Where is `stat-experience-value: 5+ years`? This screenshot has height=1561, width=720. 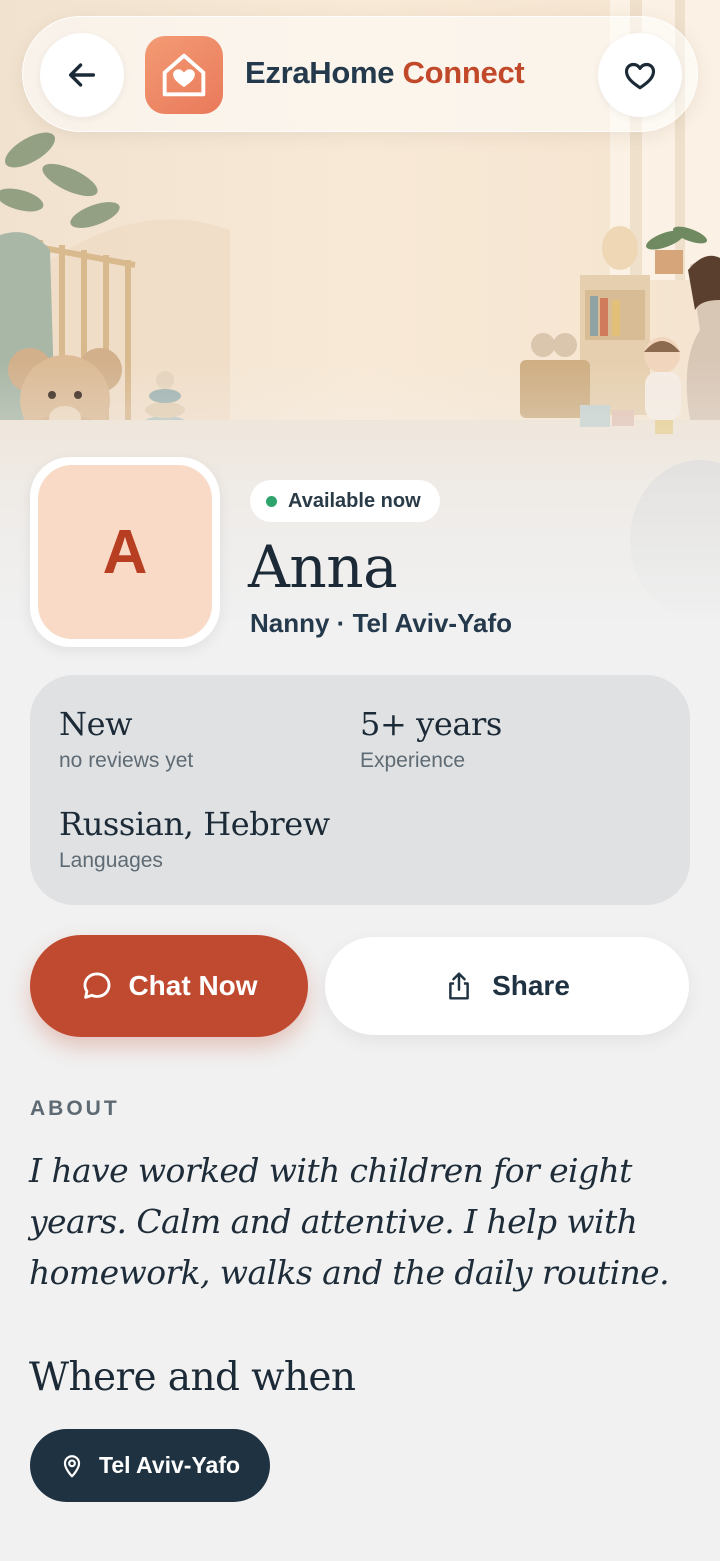
stat-experience-value: 5+ years is located at coordinates (431, 724).